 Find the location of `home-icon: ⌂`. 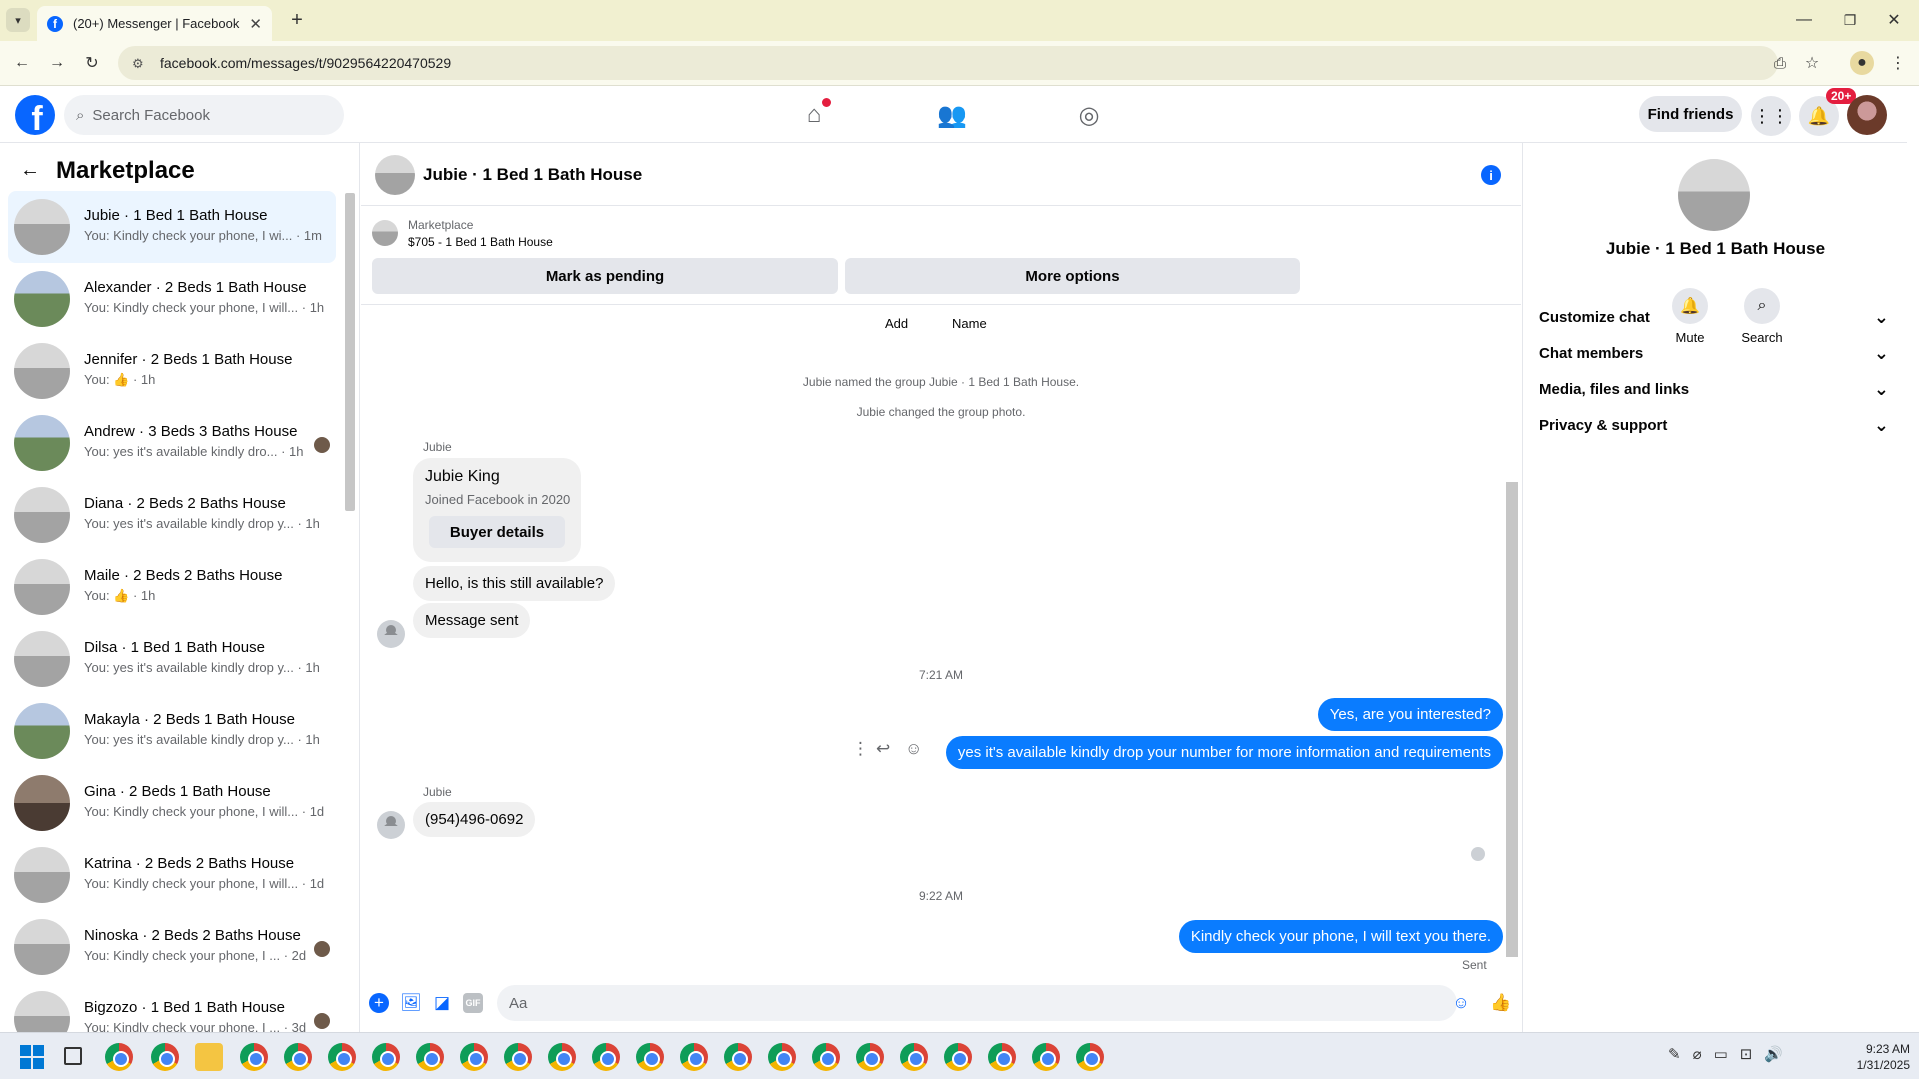

home-icon: ⌂ is located at coordinates (815, 114).